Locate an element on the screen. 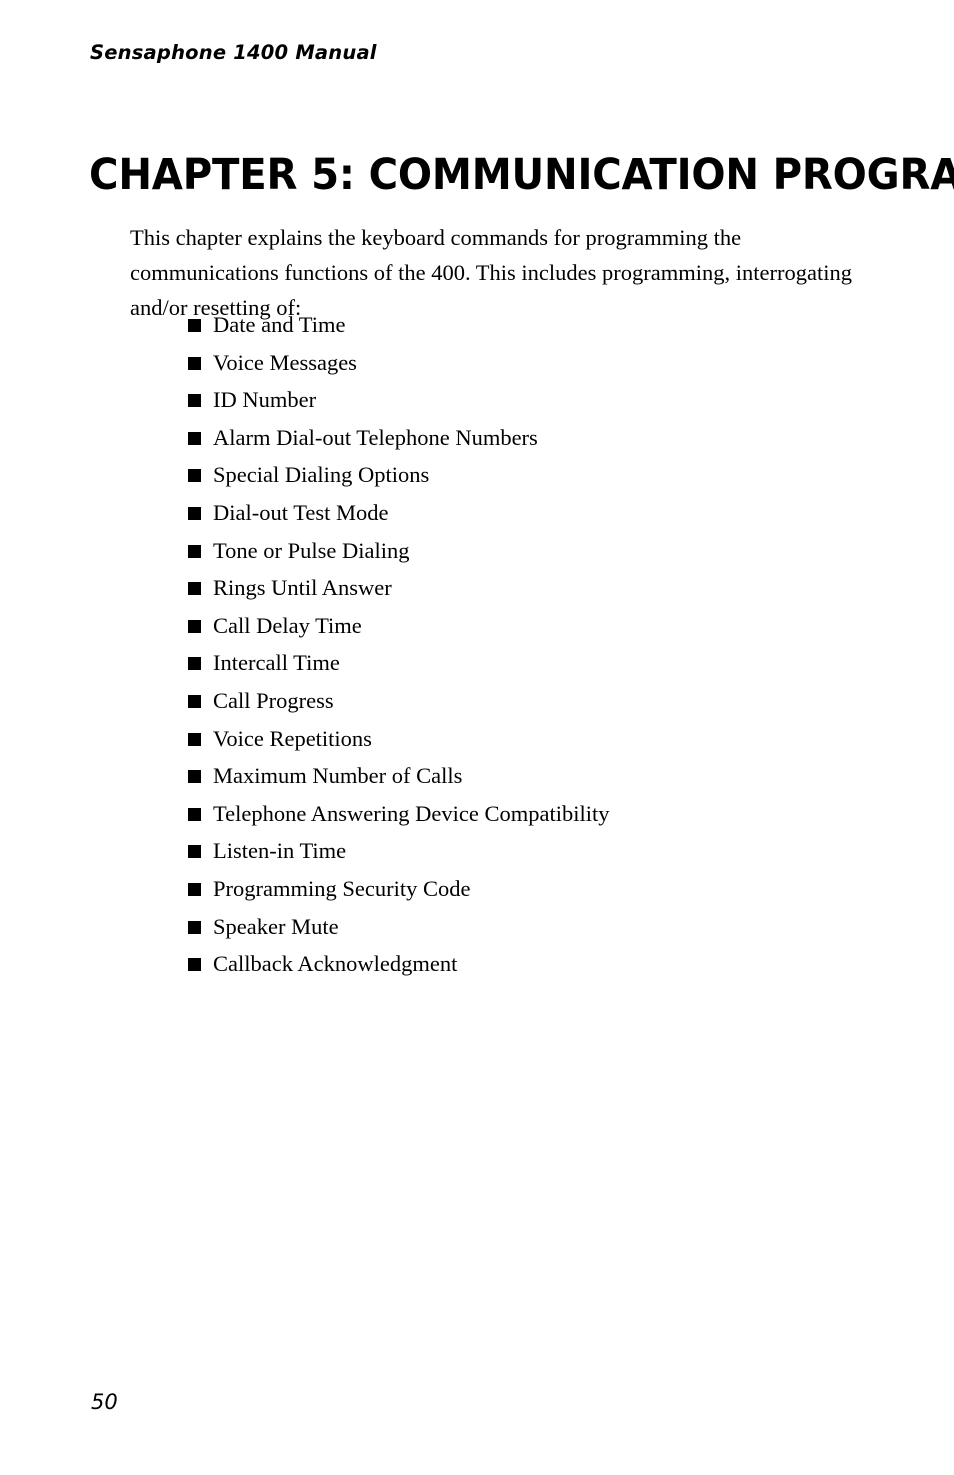 This screenshot has width=954, height=1475. list-item-label: Call Delay Time is located at coordinates (287, 625).